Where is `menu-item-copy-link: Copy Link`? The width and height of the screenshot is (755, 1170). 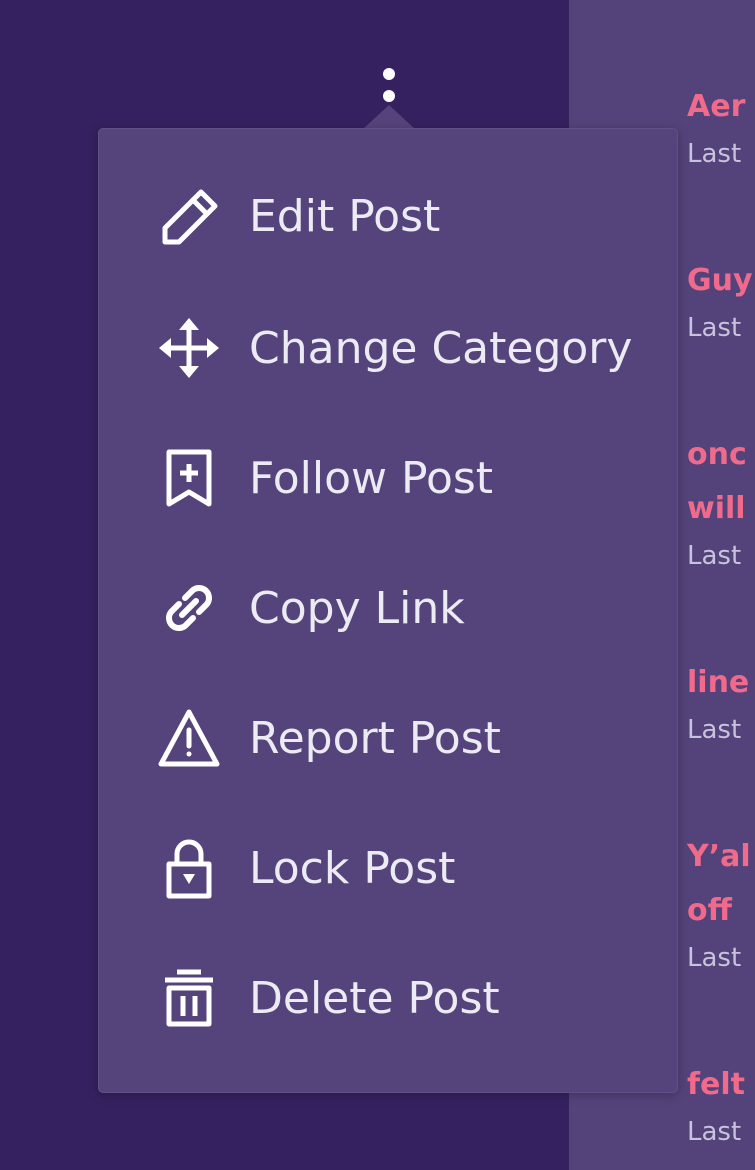 menu-item-copy-link: Copy Link is located at coordinates (388, 608).